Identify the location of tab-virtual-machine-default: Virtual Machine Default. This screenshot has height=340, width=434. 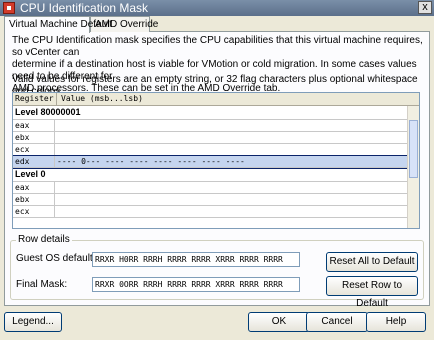
(58, 24).